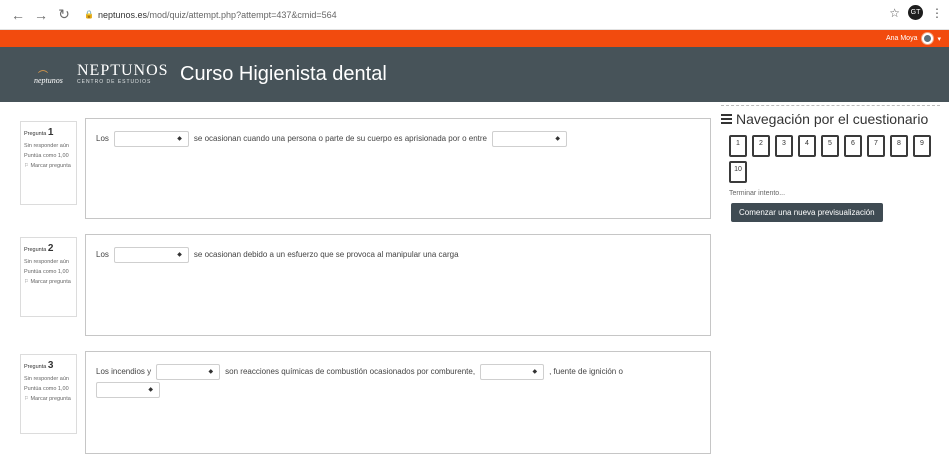  I want to click on question-number: Pregunta 3, so click(39, 365).